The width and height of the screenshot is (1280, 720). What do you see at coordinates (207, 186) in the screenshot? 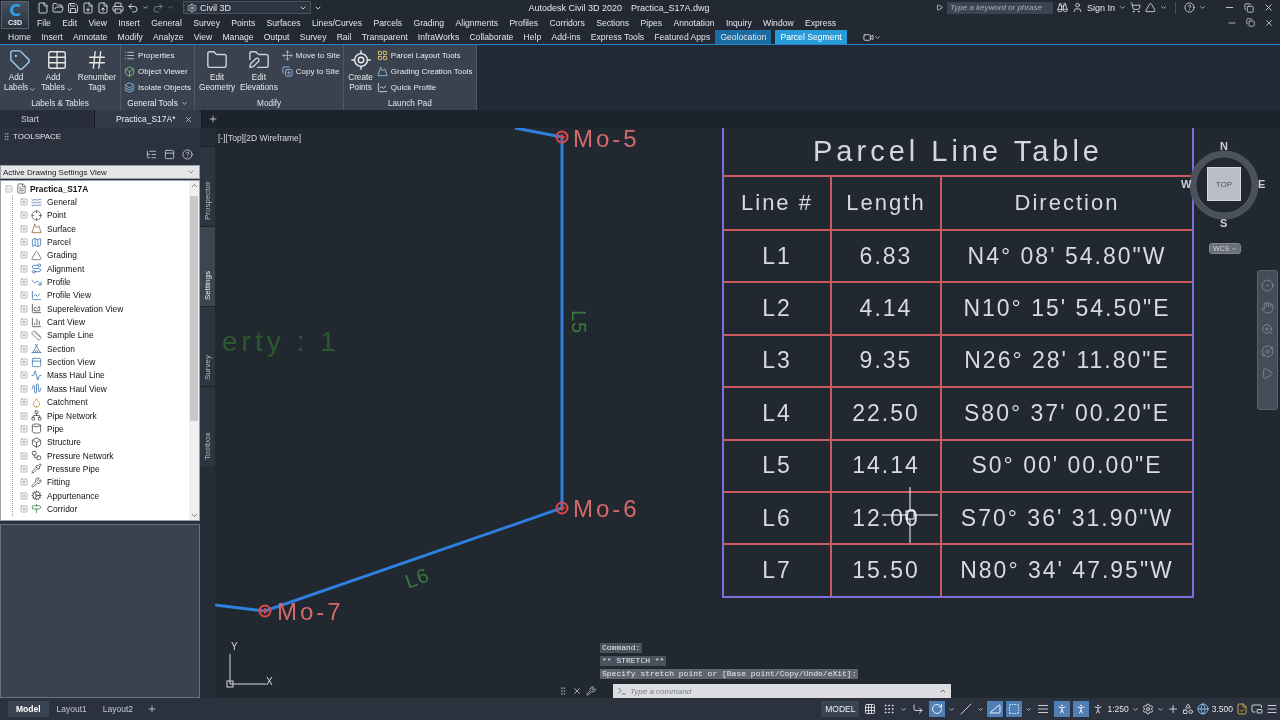
I see `vertical-tab: Prospector` at bounding box center [207, 186].